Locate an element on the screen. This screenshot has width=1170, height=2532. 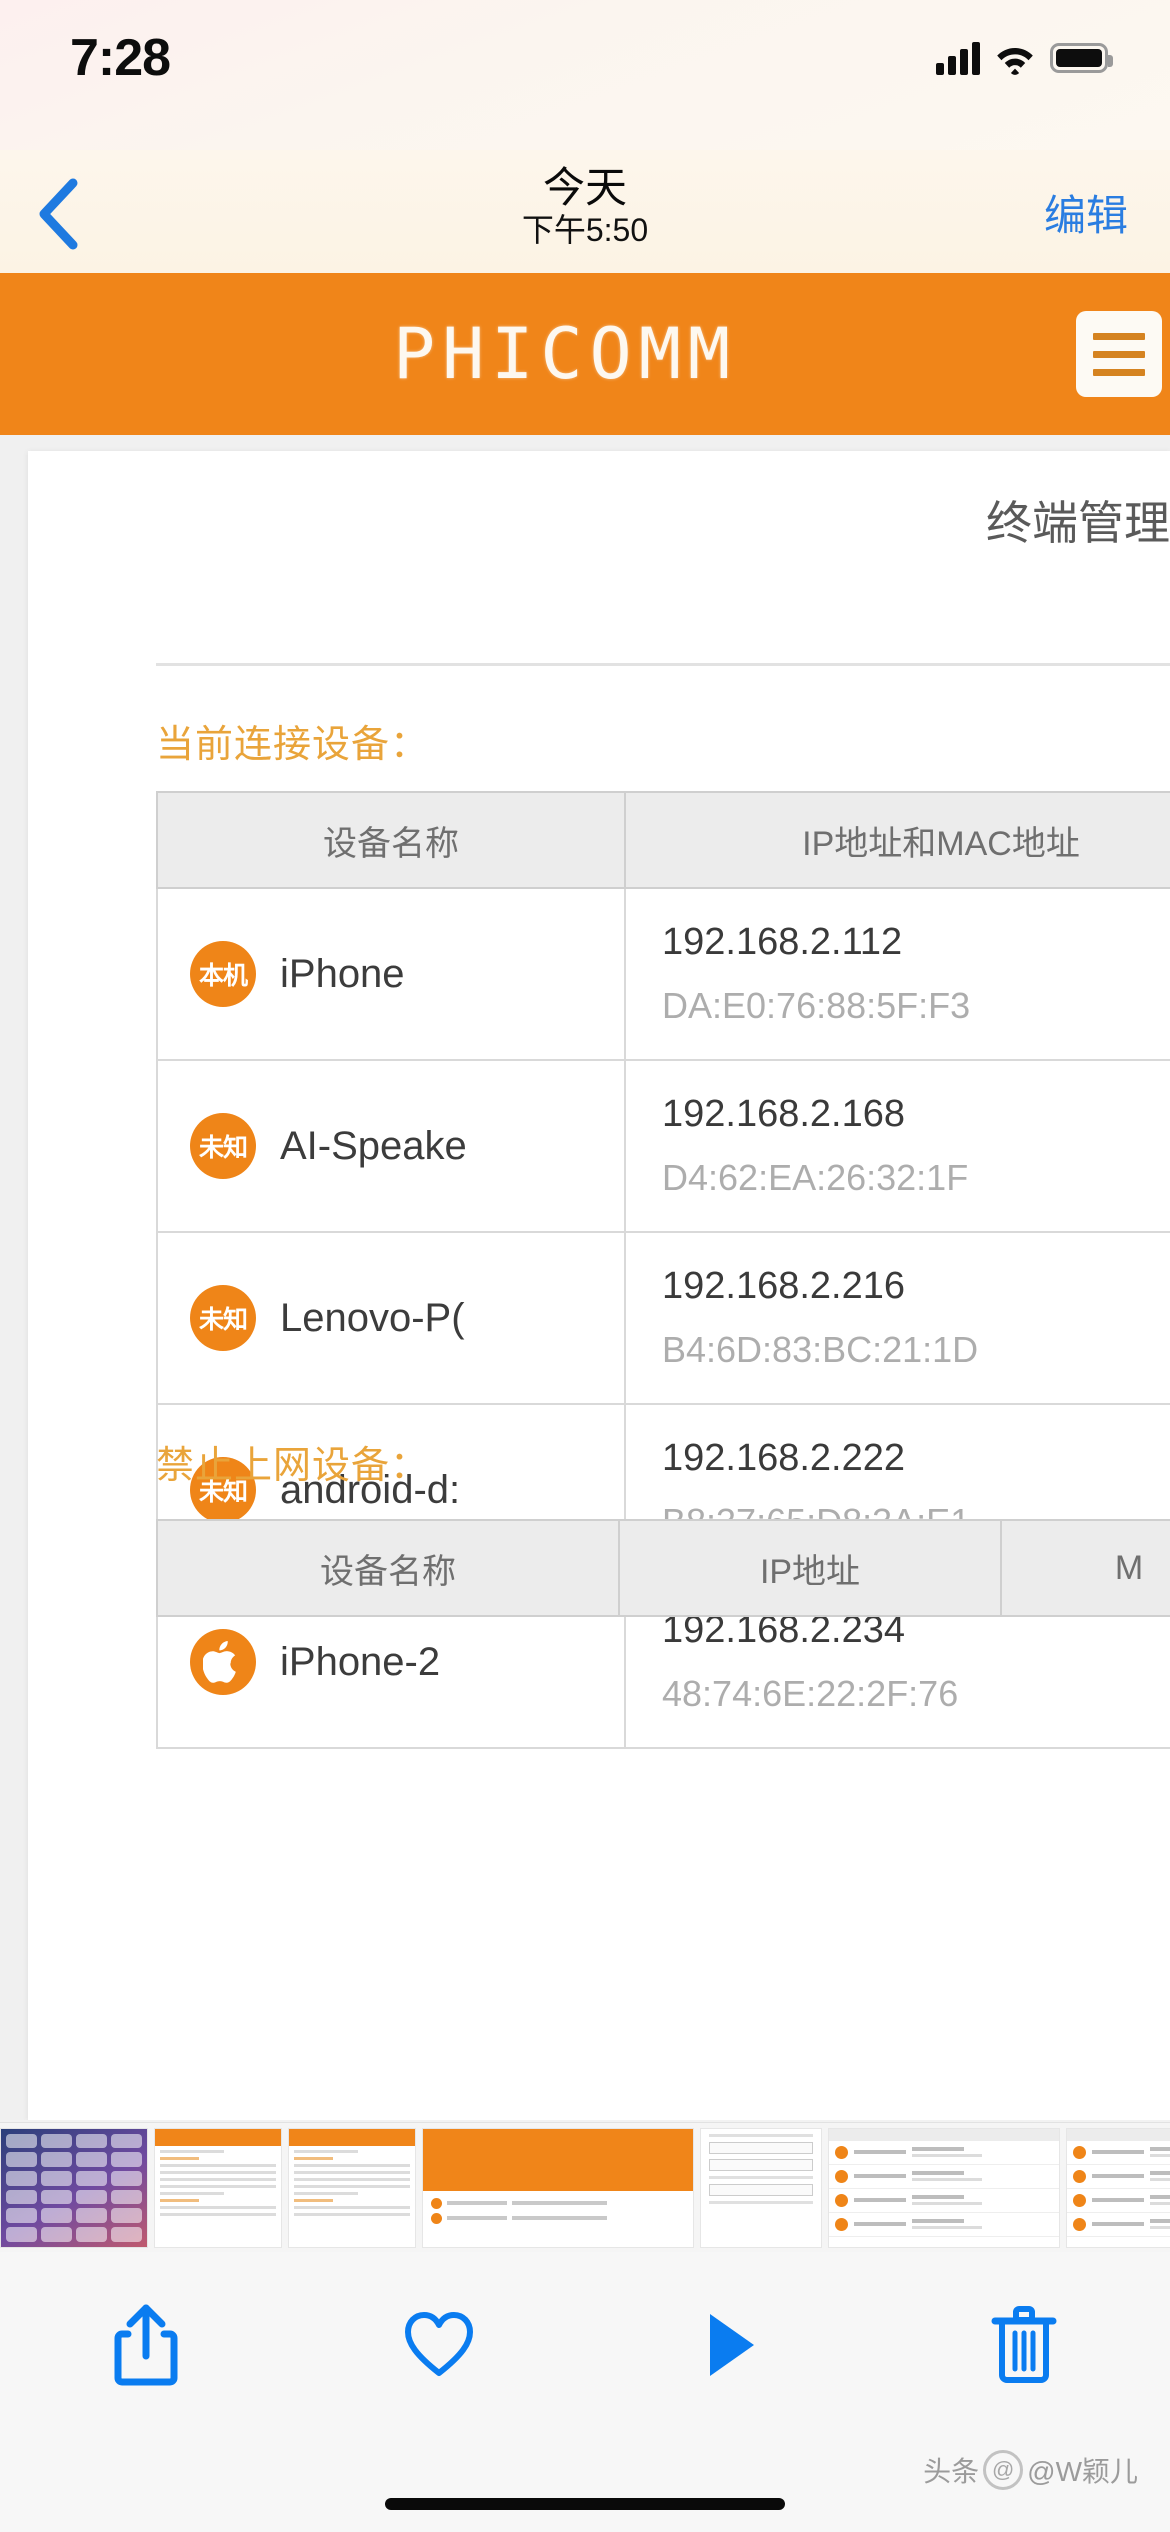
device-badge: 本机 is located at coordinates (223, 974).